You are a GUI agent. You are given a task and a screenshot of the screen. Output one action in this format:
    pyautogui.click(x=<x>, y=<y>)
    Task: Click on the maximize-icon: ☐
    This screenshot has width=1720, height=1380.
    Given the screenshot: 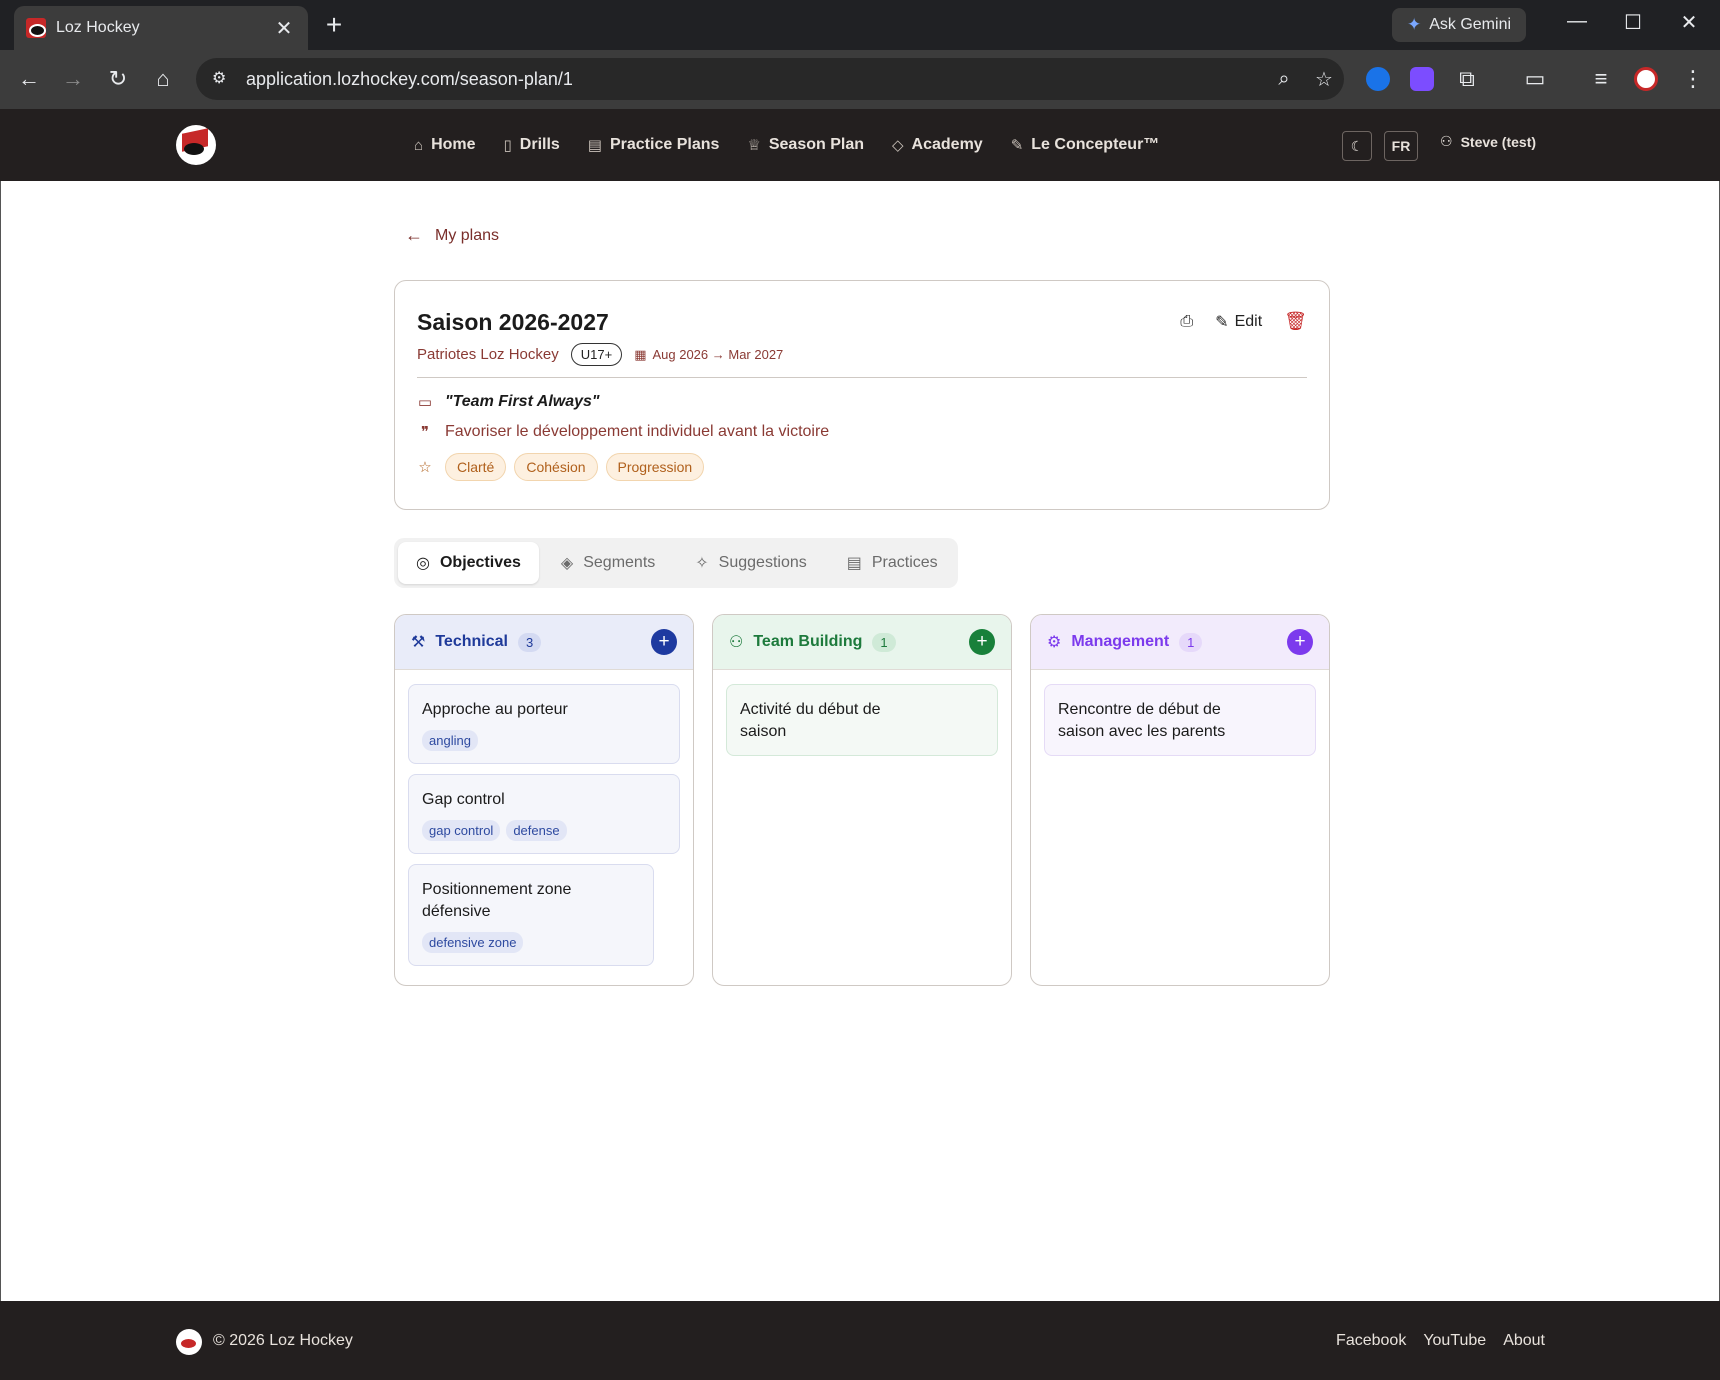 What is the action you would take?
    pyautogui.click(x=1633, y=22)
    